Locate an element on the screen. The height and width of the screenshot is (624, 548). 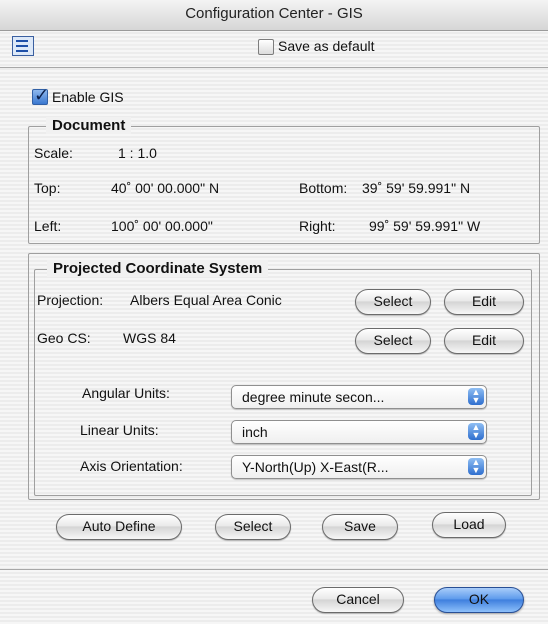
projection-edit-button: Edit is located at coordinates (484, 302).